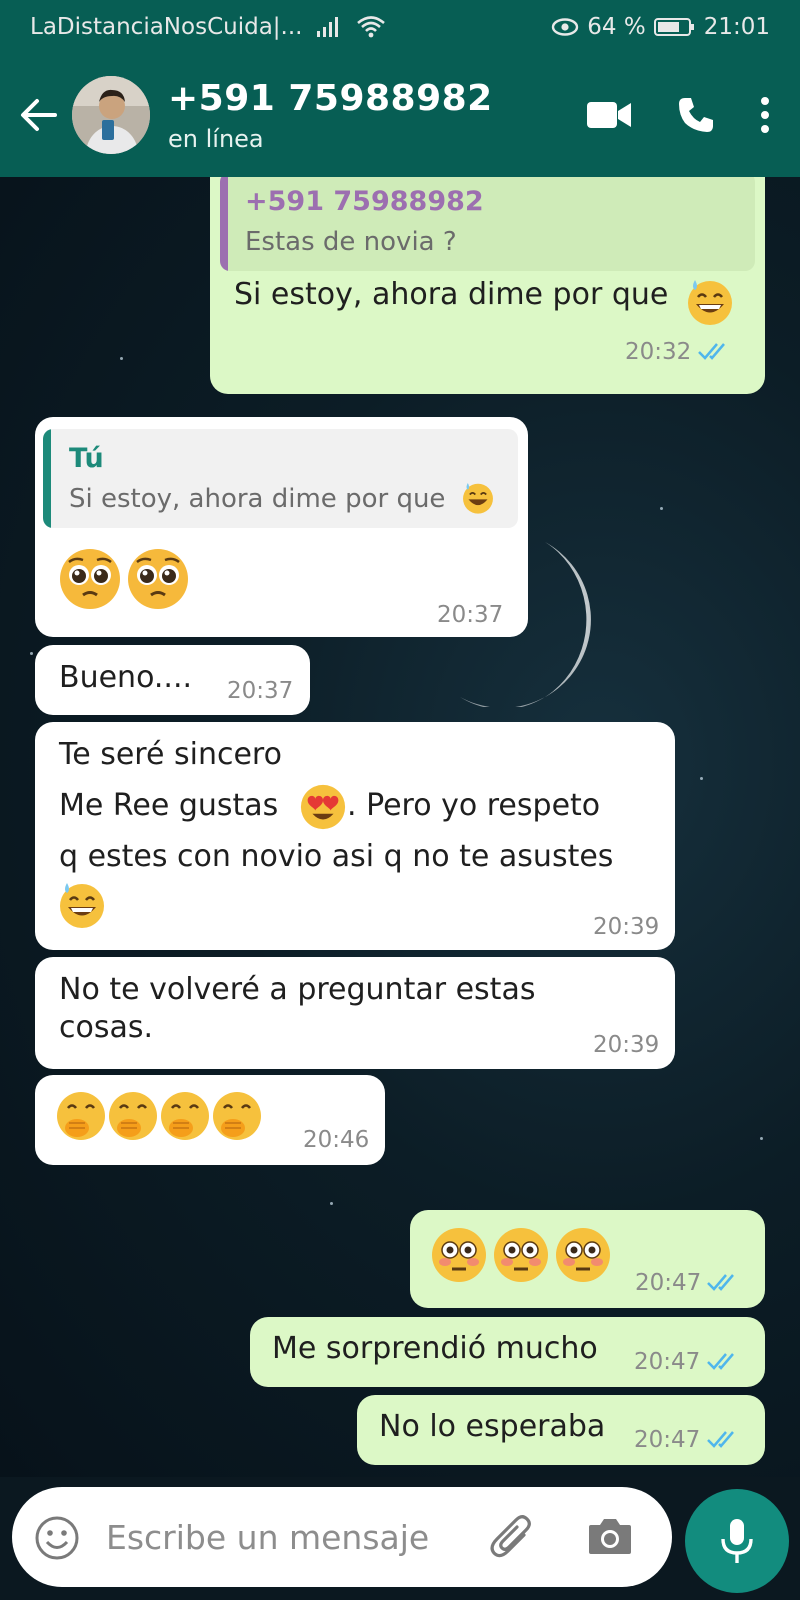  Describe the element at coordinates (86, 458) in the screenshot. I see `quoted-sender: Tú` at that location.